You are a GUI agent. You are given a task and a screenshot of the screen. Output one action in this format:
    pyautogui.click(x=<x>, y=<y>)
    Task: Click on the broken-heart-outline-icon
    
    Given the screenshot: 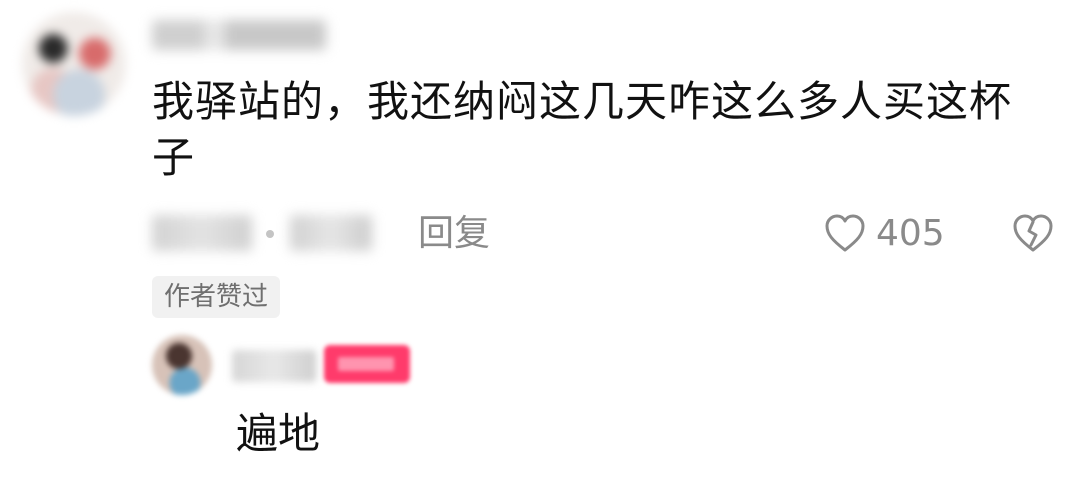 What is the action you would take?
    pyautogui.click(x=1033, y=234)
    